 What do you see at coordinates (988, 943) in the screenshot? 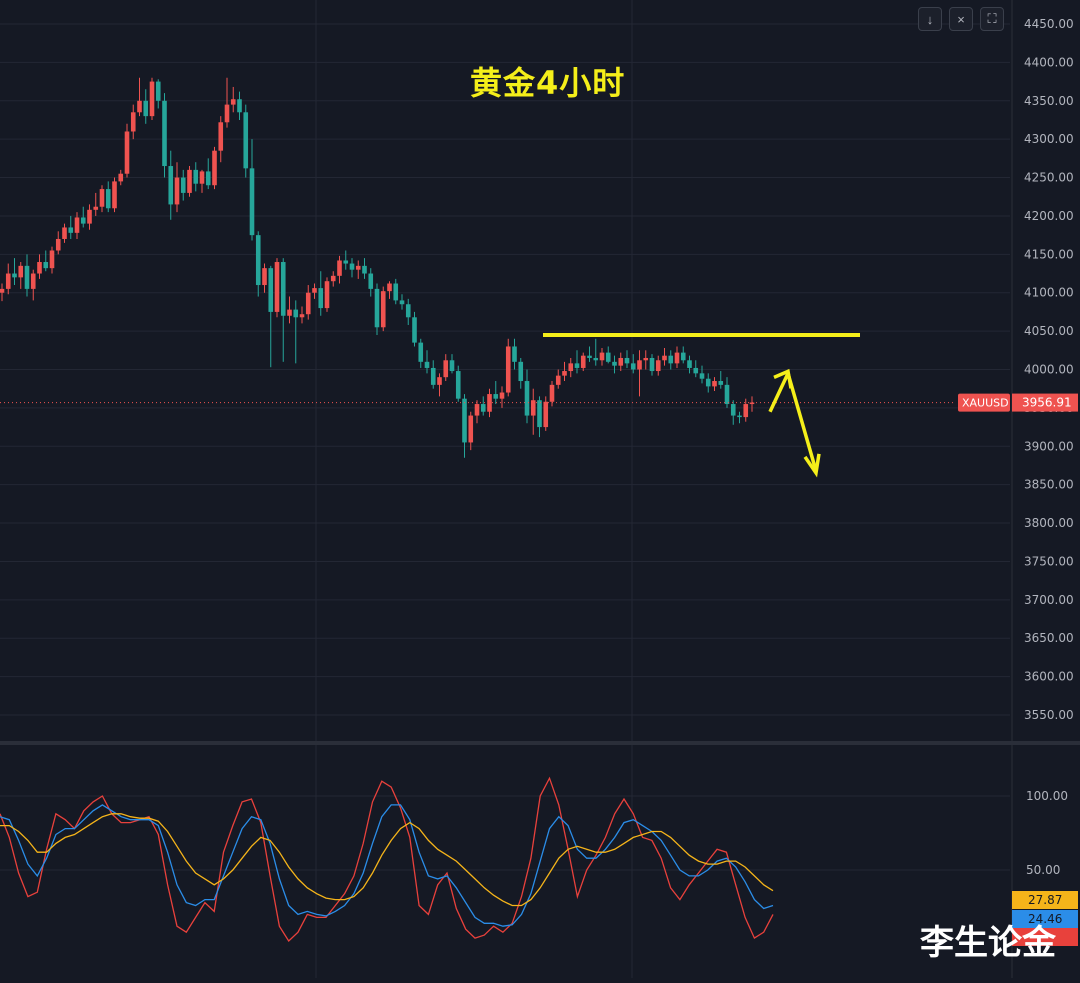
I see `watermark: 李生论金` at bounding box center [988, 943].